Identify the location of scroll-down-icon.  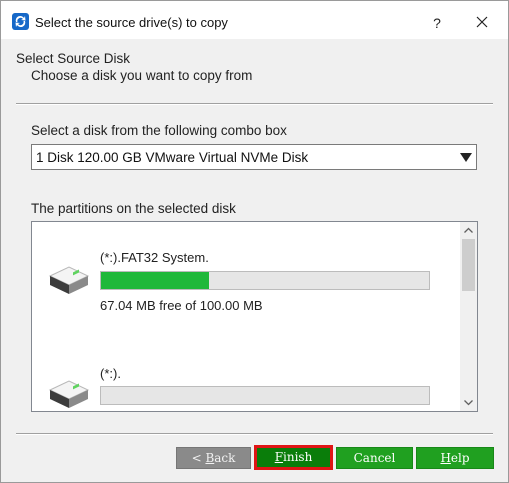
(468, 402).